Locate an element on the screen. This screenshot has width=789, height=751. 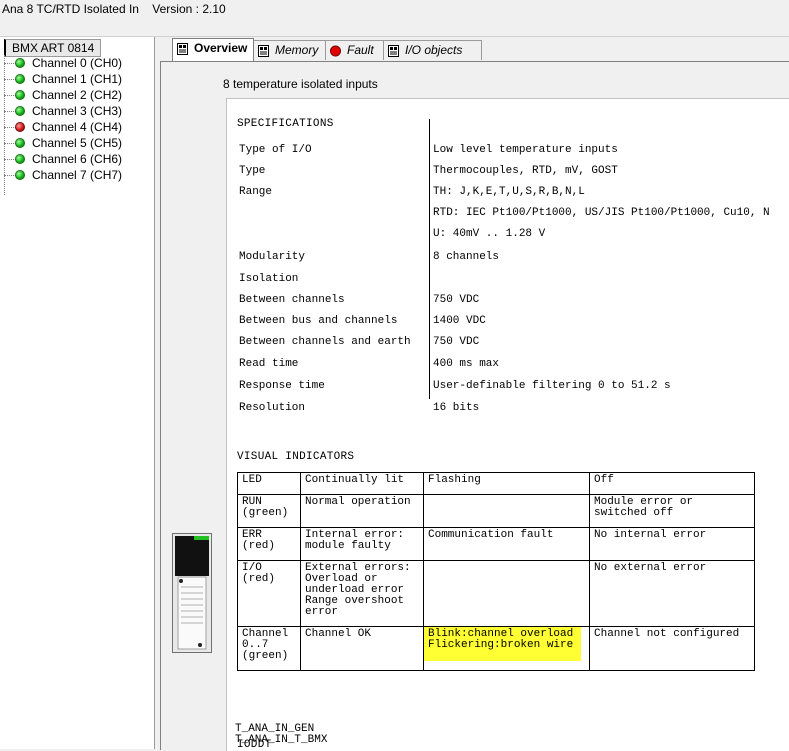
spec-row: Range TH: J,K,E,T,U,S,R,B,N,L is located at coordinates (412, 192).